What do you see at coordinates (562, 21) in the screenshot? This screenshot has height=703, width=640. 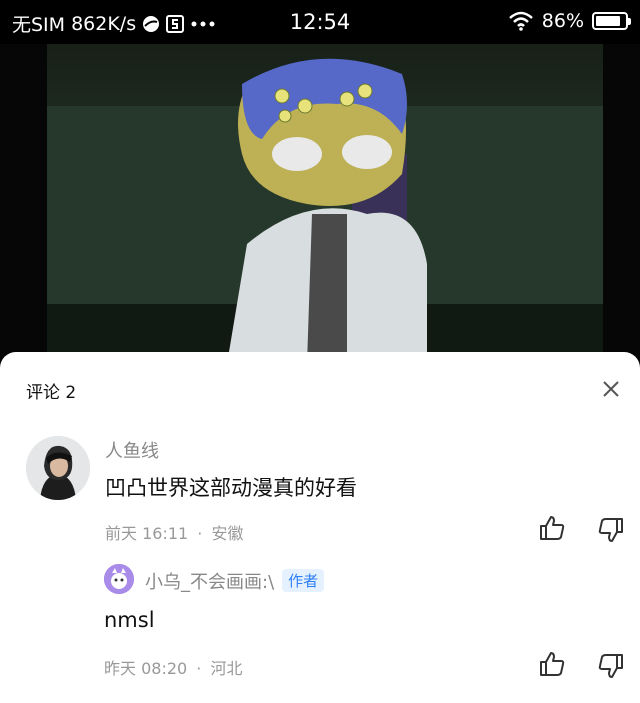 I see `battery-percent: 86%` at bounding box center [562, 21].